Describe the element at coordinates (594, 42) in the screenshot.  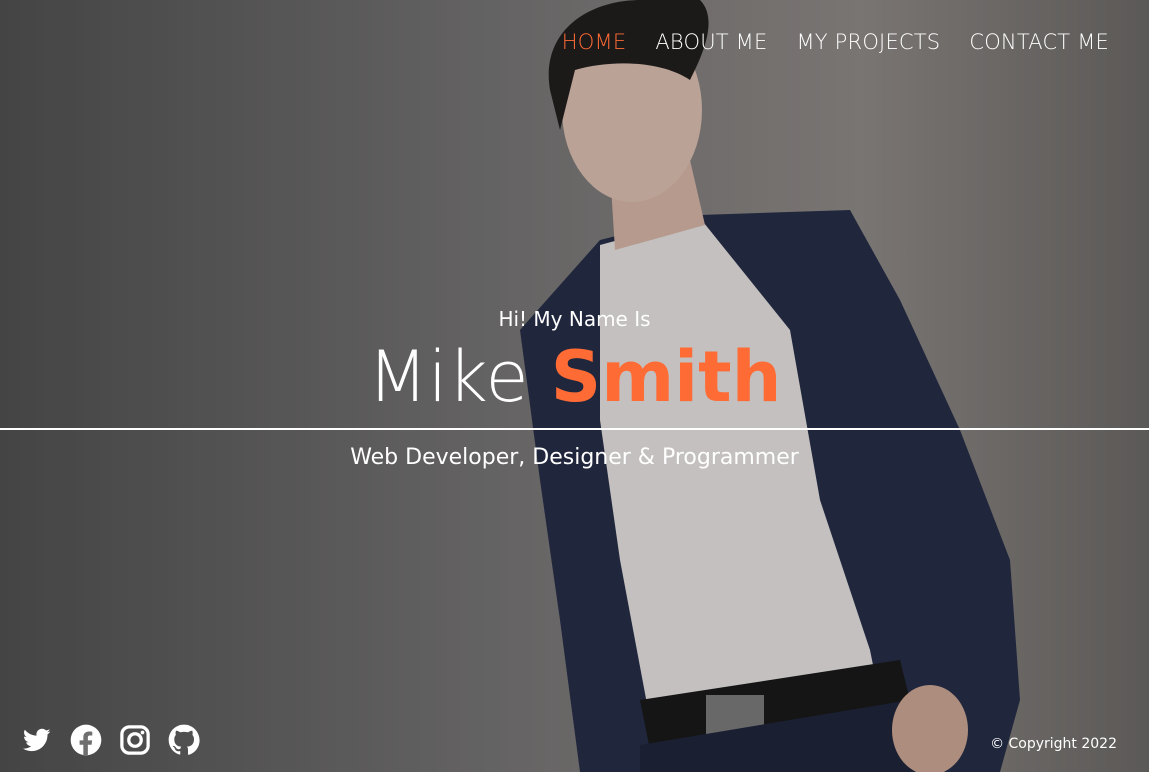
I see `nav-home: HOME` at that location.